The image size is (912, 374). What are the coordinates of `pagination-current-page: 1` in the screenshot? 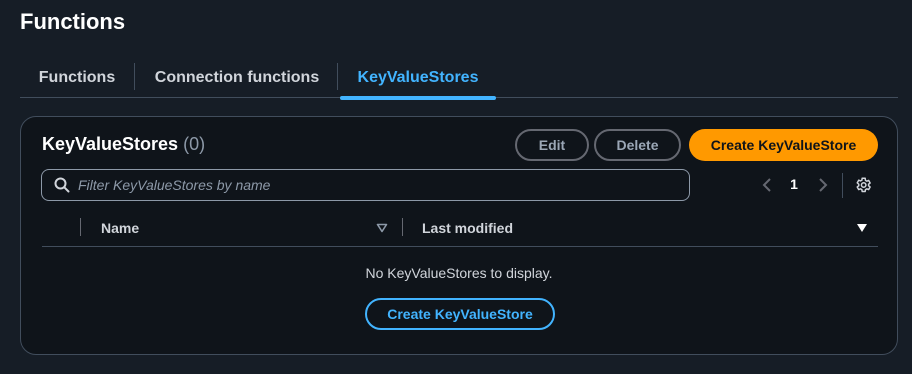 It's located at (794, 185).